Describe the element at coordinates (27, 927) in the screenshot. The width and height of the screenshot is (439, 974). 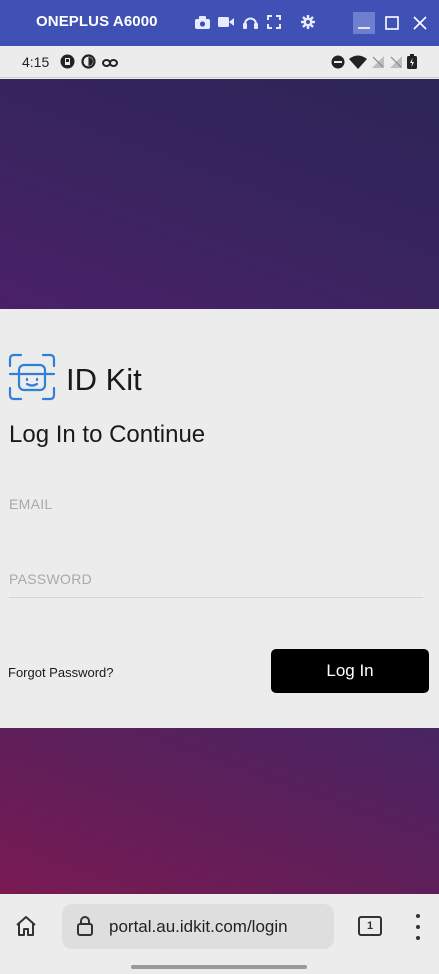
I see `home-icon` at that location.